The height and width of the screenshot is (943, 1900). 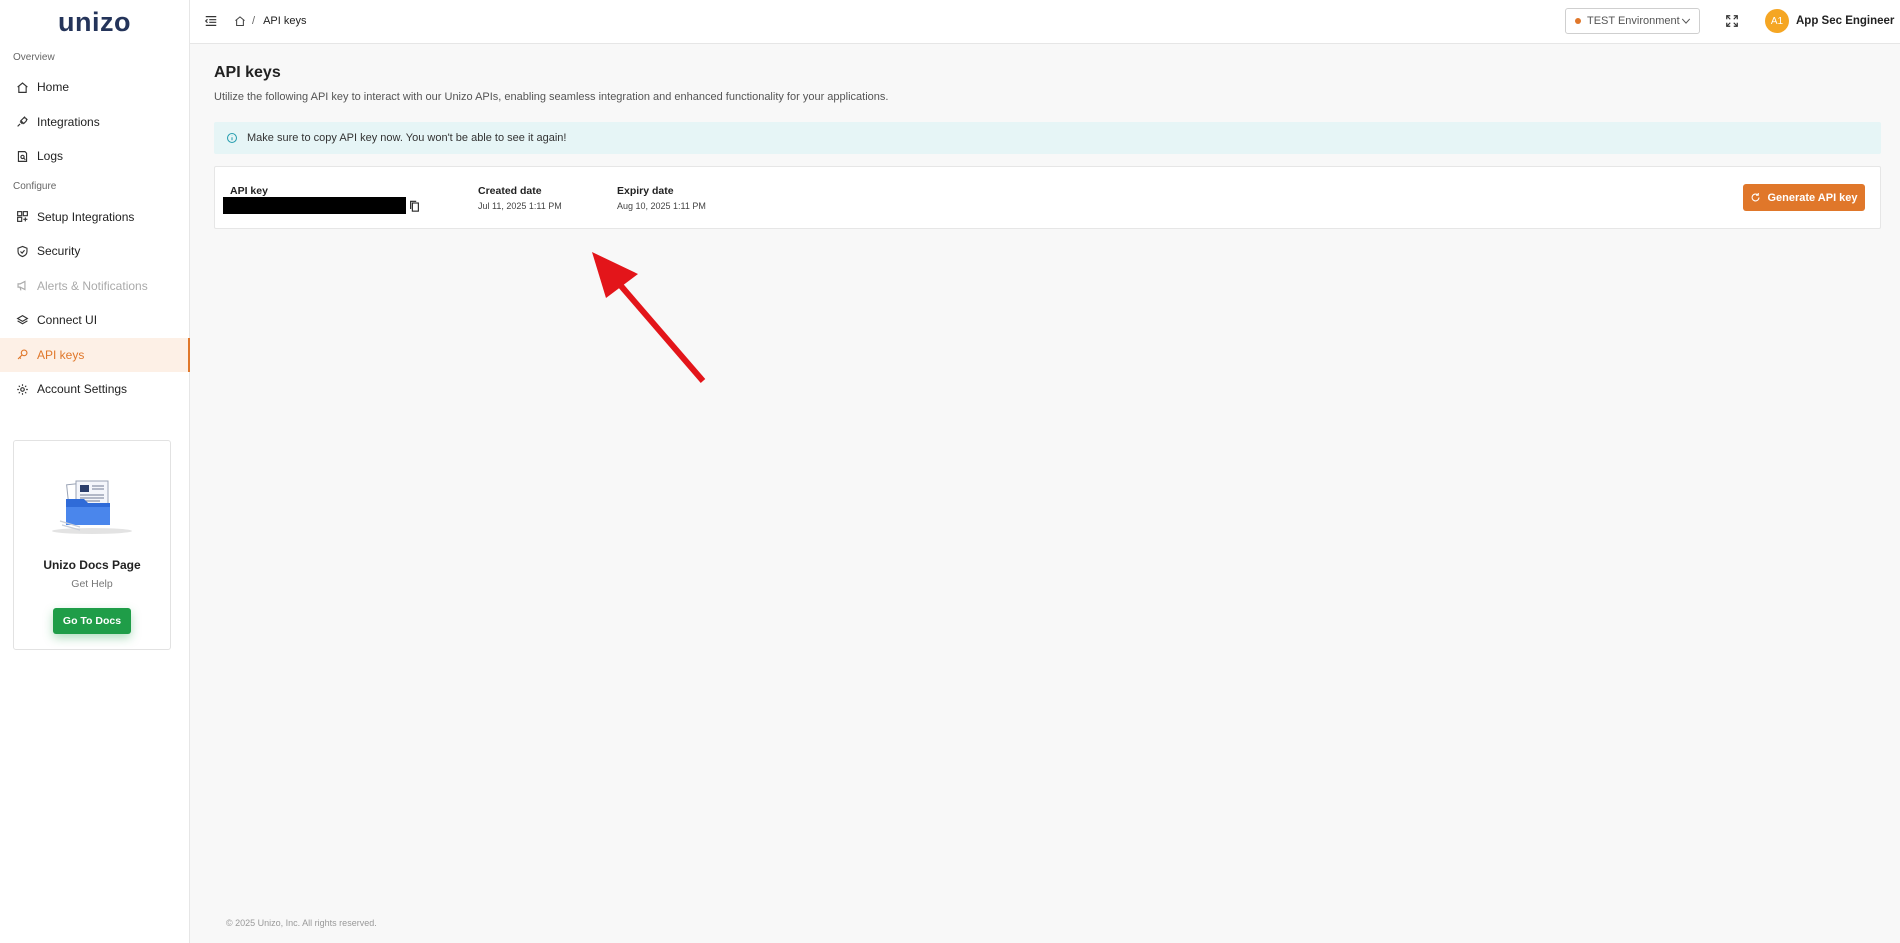 I want to click on section-label-configure: Configure, so click(x=35, y=186).